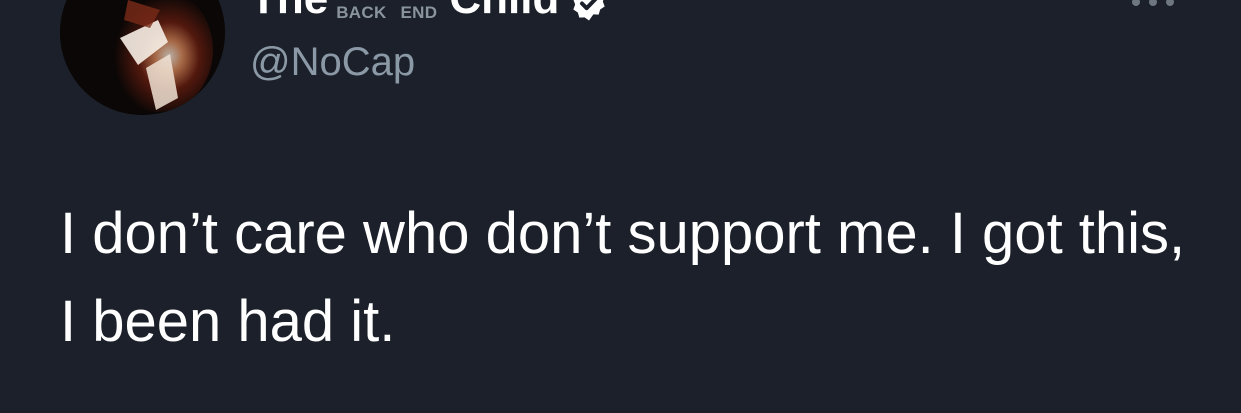 This screenshot has height=413, width=1241. Describe the element at coordinates (289, 12) in the screenshot. I see `author-name-start: The` at that location.